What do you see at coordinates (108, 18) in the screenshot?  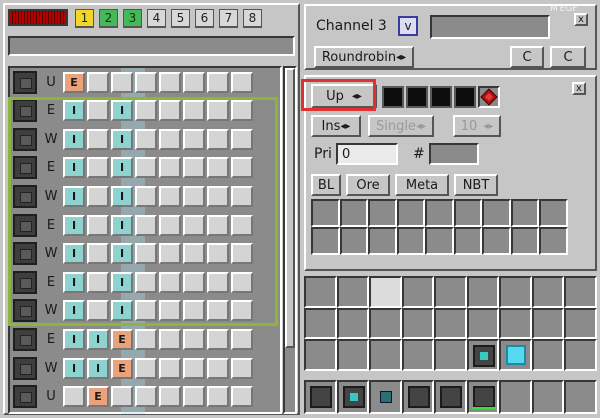 I see `channel-tab-2: 2` at bounding box center [108, 18].